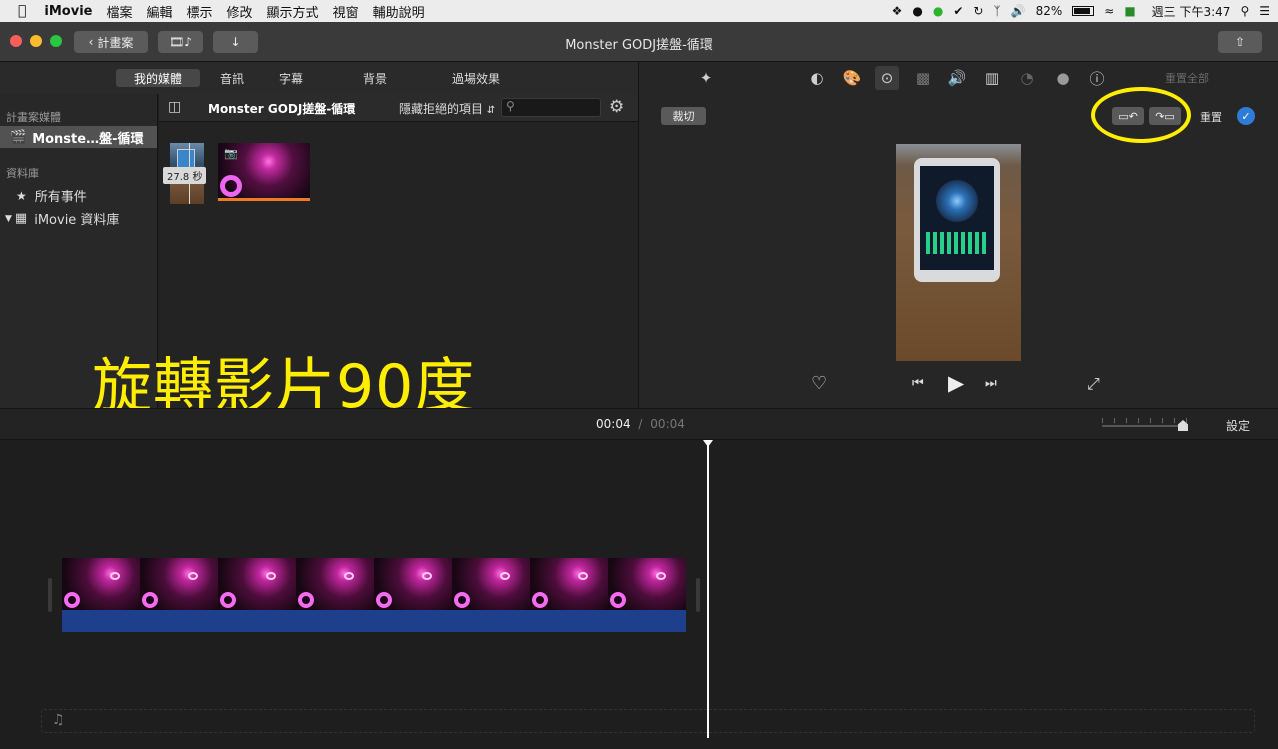 The image size is (1278, 749). I want to click on clock: 週三 下午3:47, so click(1191, 11).